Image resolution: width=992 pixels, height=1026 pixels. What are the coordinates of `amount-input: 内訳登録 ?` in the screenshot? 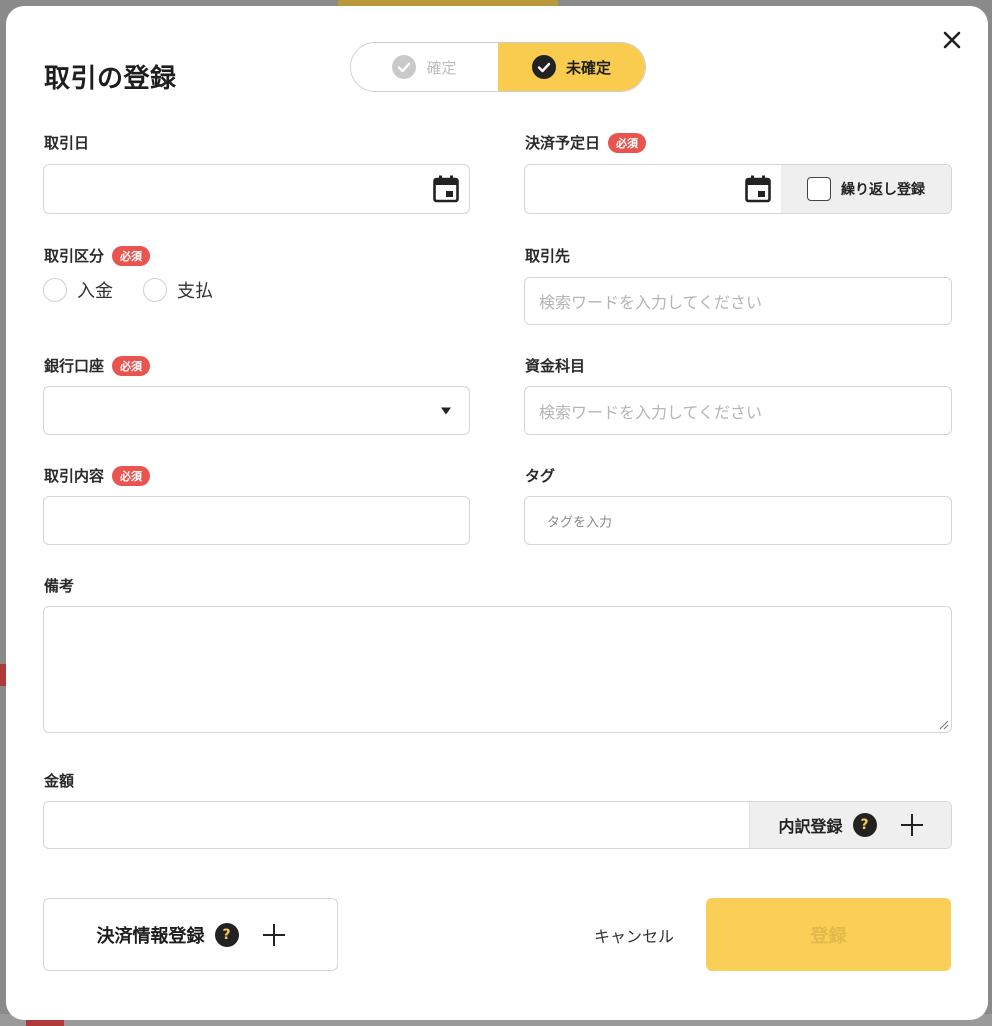 It's located at (497, 825).